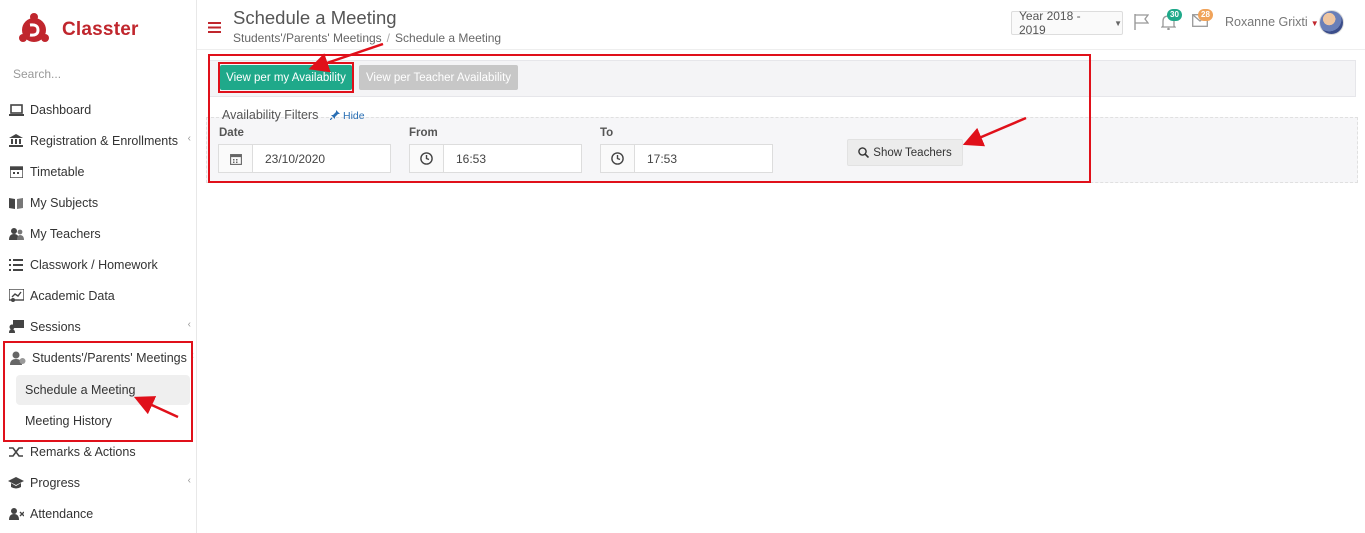 This screenshot has height=533, width=1365. Describe the element at coordinates (16, 265) in the screenshot. I see `list-icon` at that location.